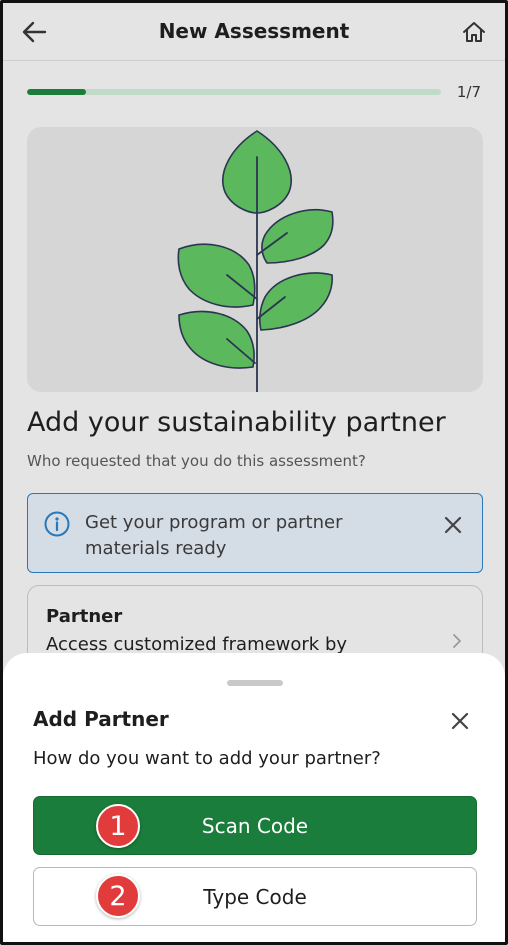 This screenshot has width=508, height=945. What do you see at coordinates (57, 92) in the screenshot?
I see `progress-fill` at bounding box center [57, 92].